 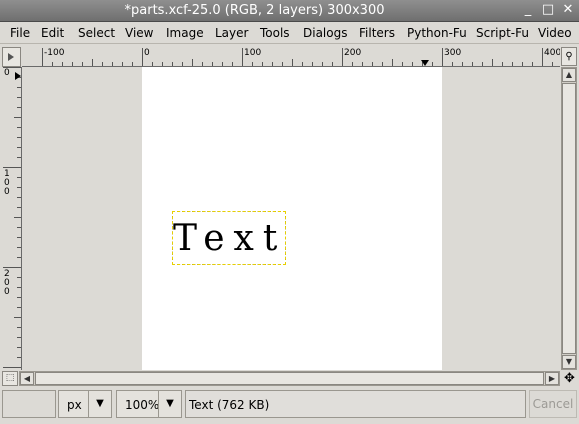 I want to click on quick-menu-button, so click(x=11, y=57).